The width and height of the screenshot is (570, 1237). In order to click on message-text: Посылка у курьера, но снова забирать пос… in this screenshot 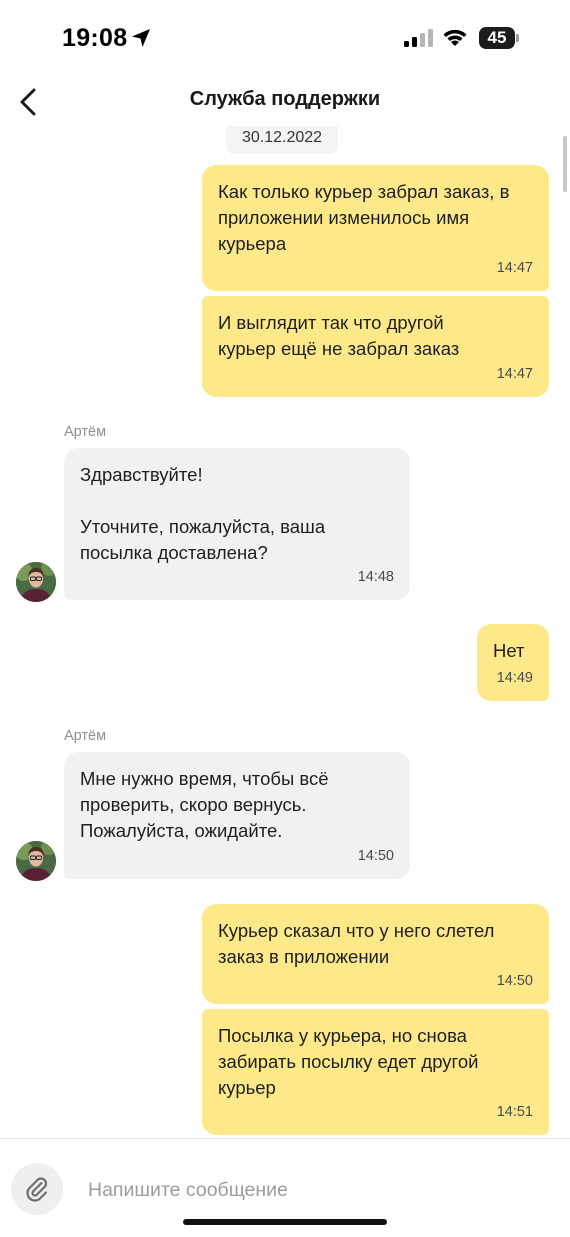, I will do `click(348, 1061)`.